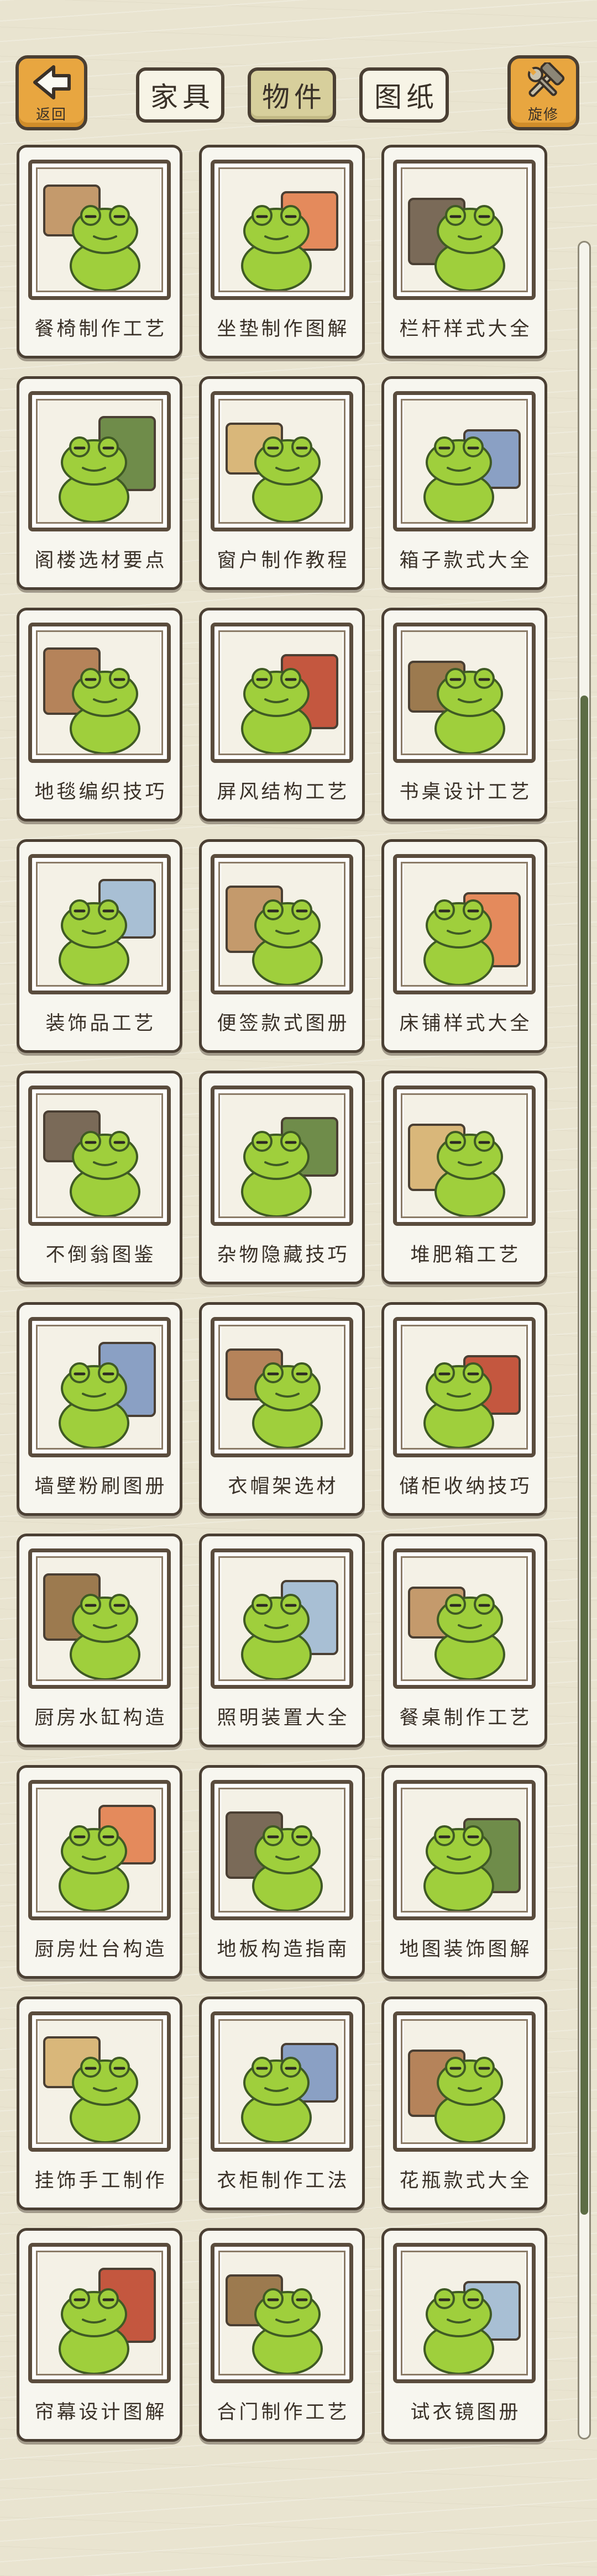 The image size is (597, 2576). Describe the element at coordinates (180, 95) in the screenshot. I see `tab-furniture: 家具` at that location.